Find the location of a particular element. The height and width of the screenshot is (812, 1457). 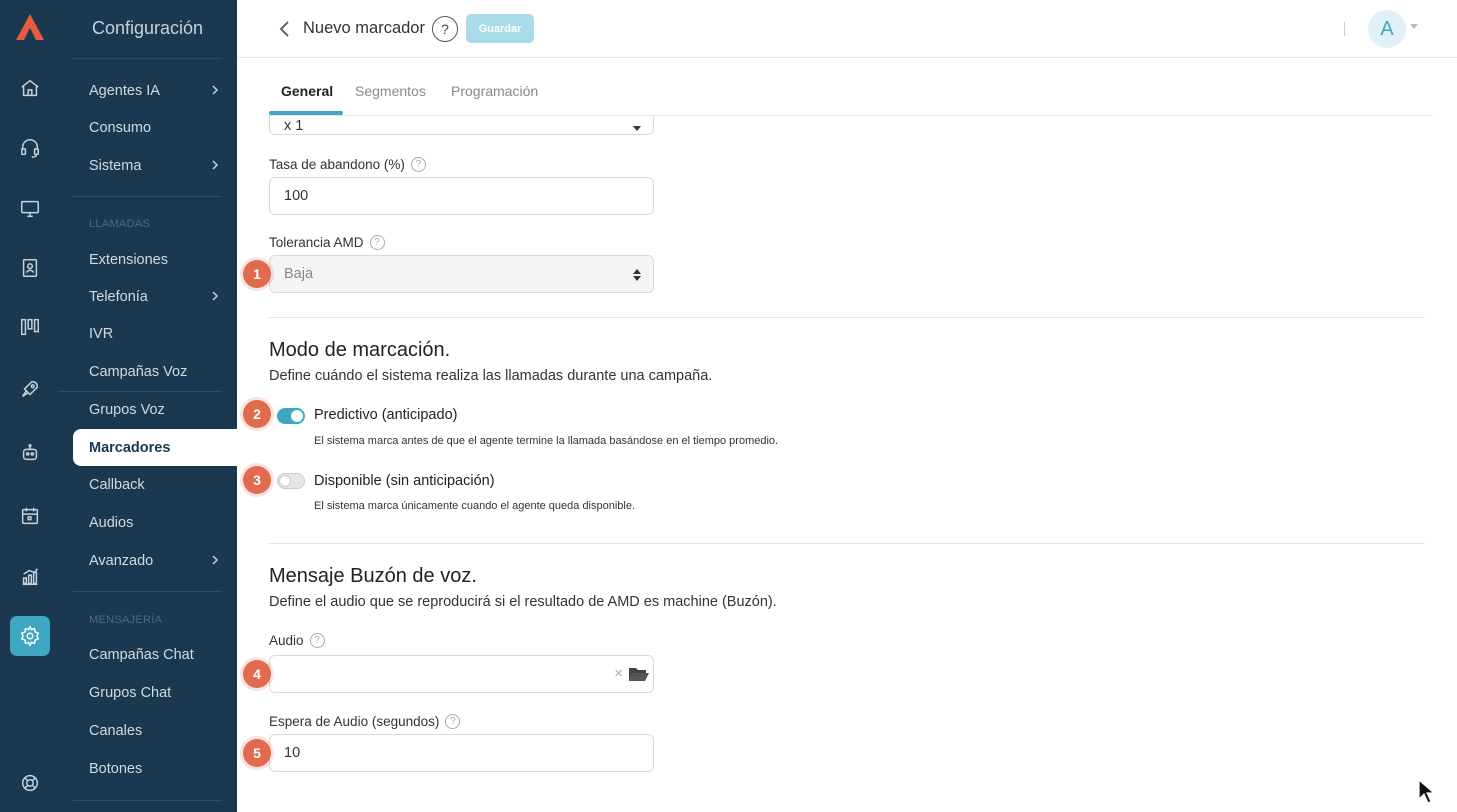

contacts-icon is located at coordinates (30, 268).